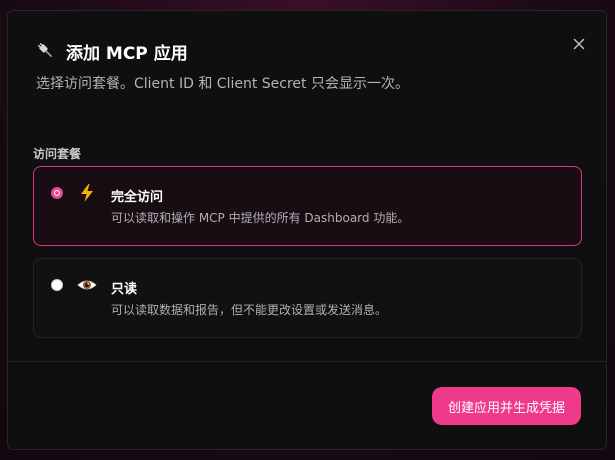 This screenshot has width=615, height=460. I want to click on lightning-icon, so click(87, 193).